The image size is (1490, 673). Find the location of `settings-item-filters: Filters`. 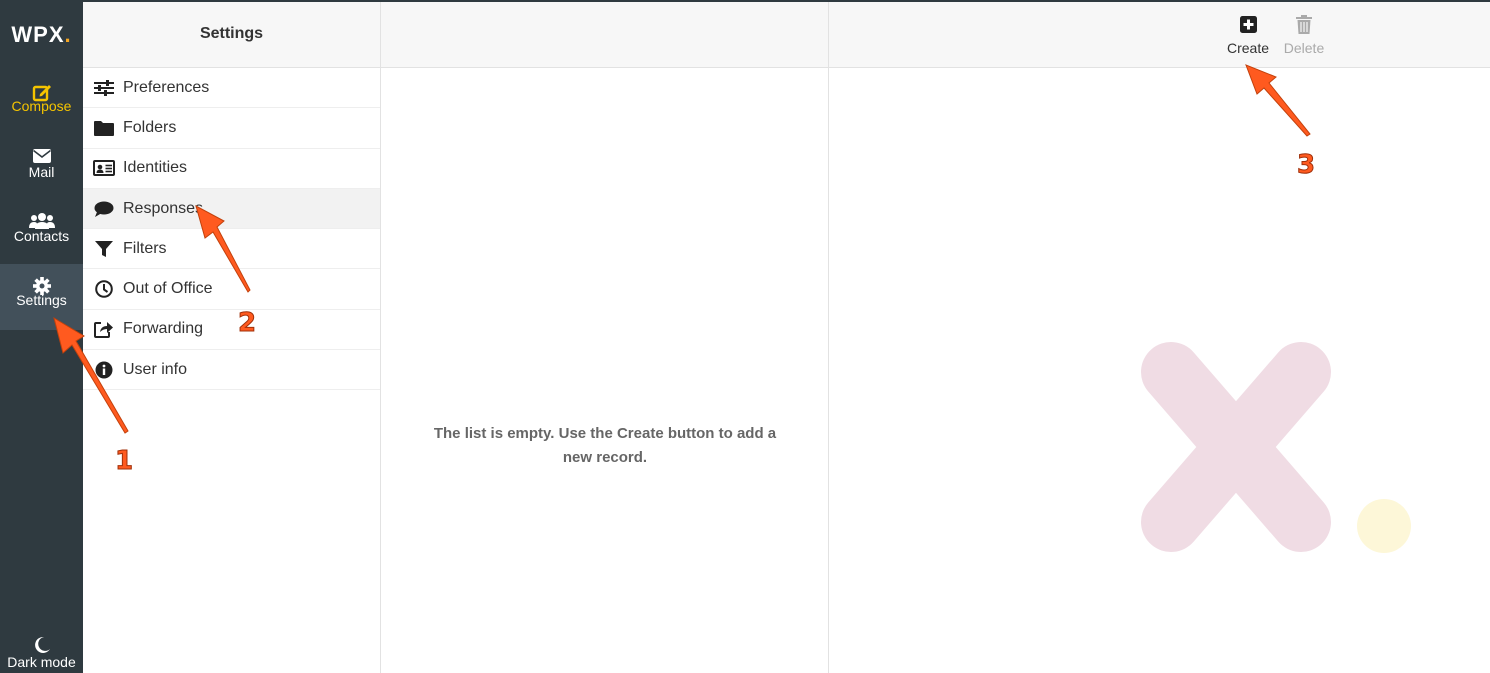

settings-item-filters: Filters is located at coordinates (231, 249).